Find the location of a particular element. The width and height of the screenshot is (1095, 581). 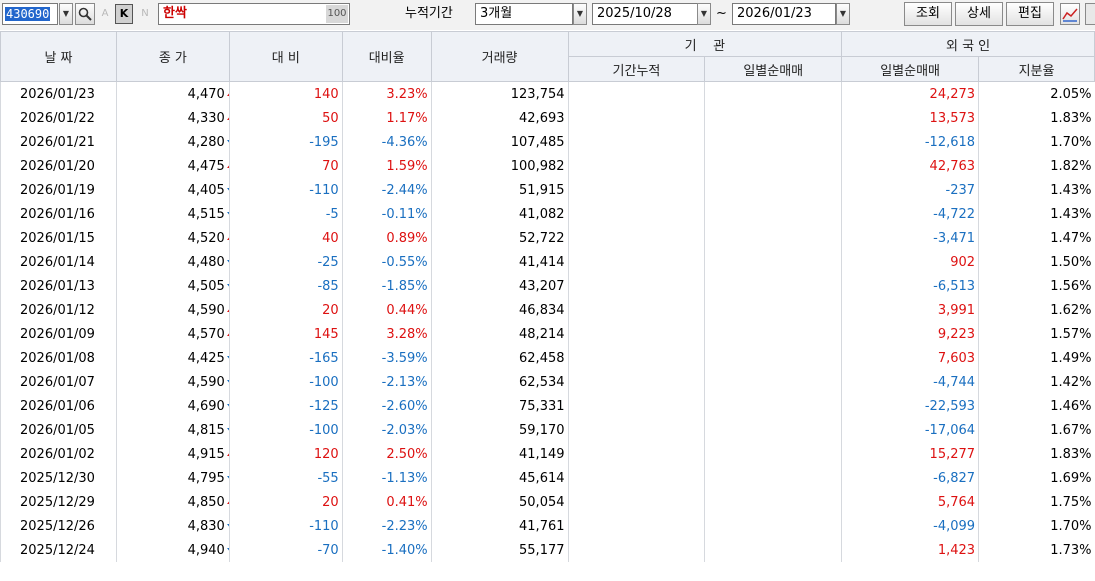

foreign-ratio-cell: 1.57% is located at coordinates (1036, 334).